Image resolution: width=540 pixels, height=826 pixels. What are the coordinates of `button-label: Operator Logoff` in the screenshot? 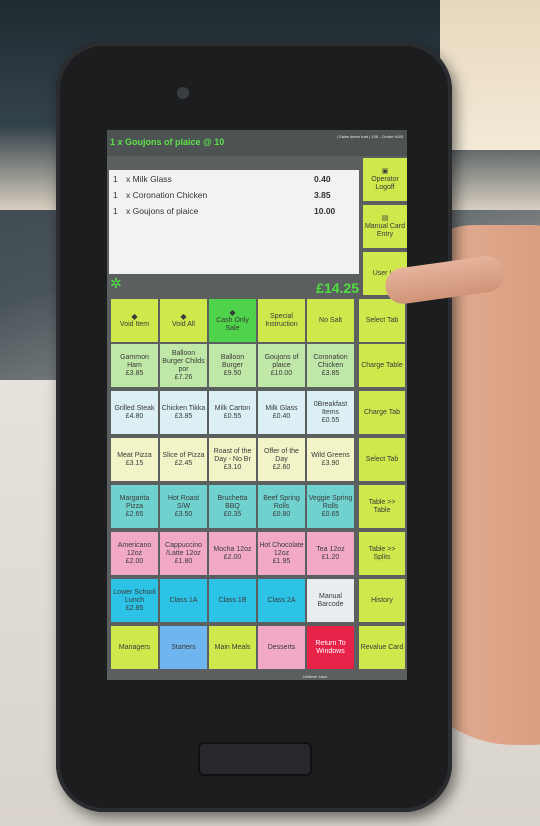 It's located at (385, 183).